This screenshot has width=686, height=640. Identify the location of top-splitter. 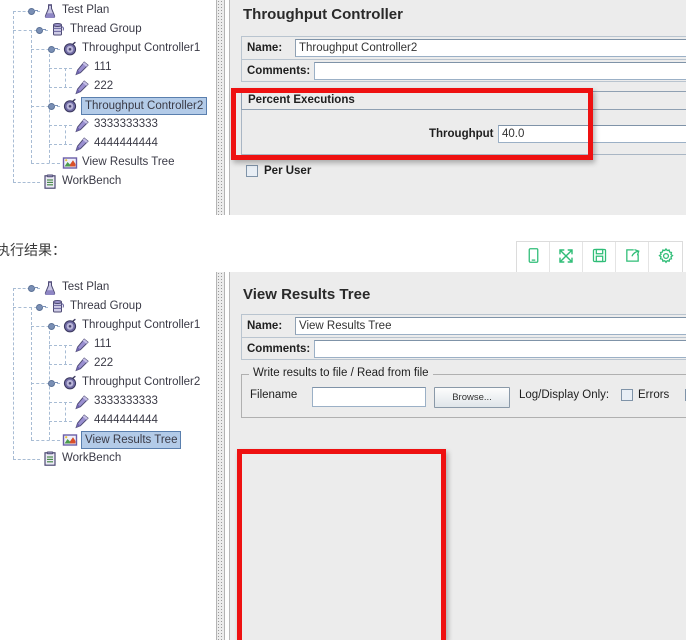
(220, 107).